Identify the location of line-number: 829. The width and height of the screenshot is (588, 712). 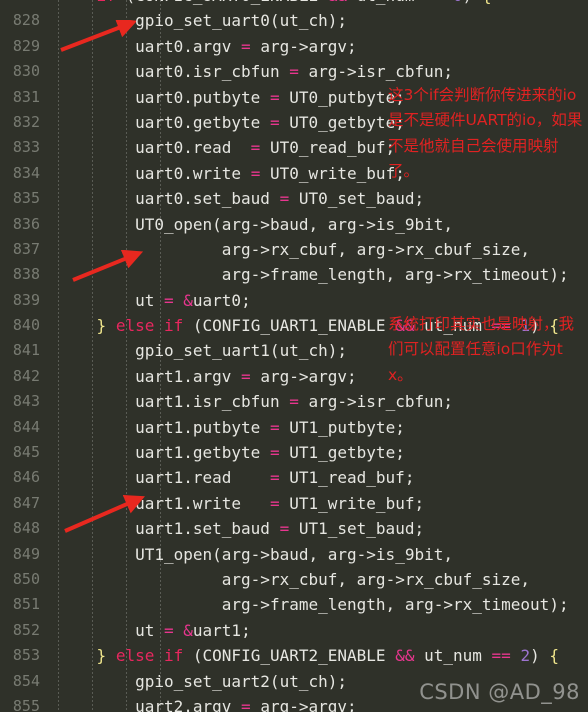
(26, 45).